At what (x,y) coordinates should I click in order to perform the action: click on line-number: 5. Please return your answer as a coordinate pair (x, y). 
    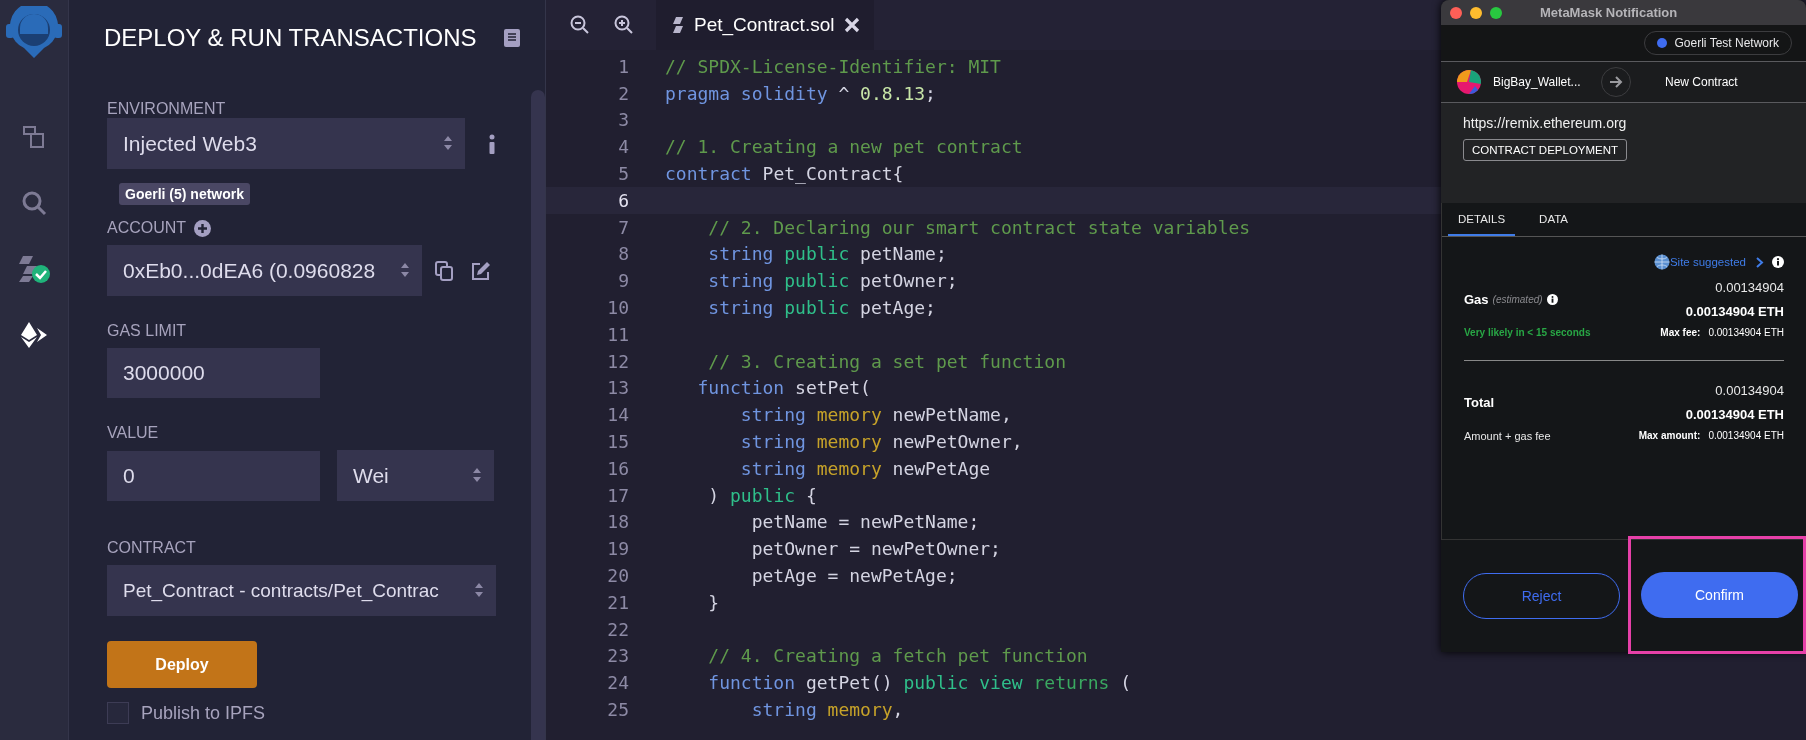
    Looking at the image, I should click on (623, 174).